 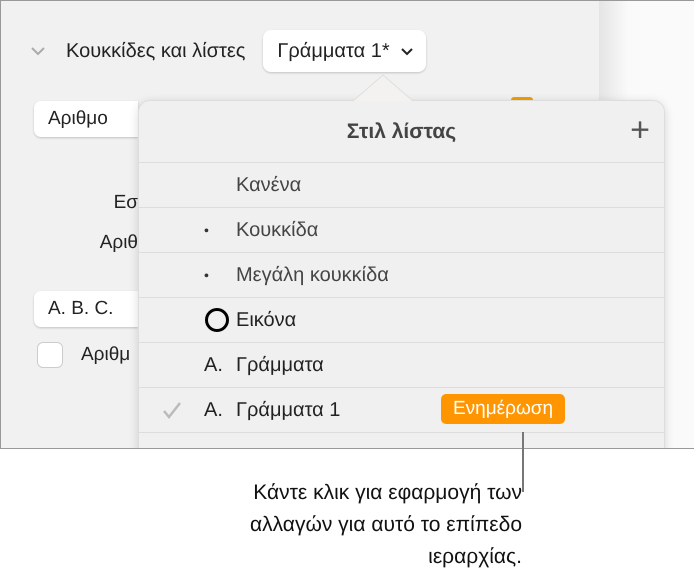 What do you see at coordinates (312, 275) in the screenshot?
I see `item-label: Μεγάλη κουκκίδα` at bounding box center [312, 275].